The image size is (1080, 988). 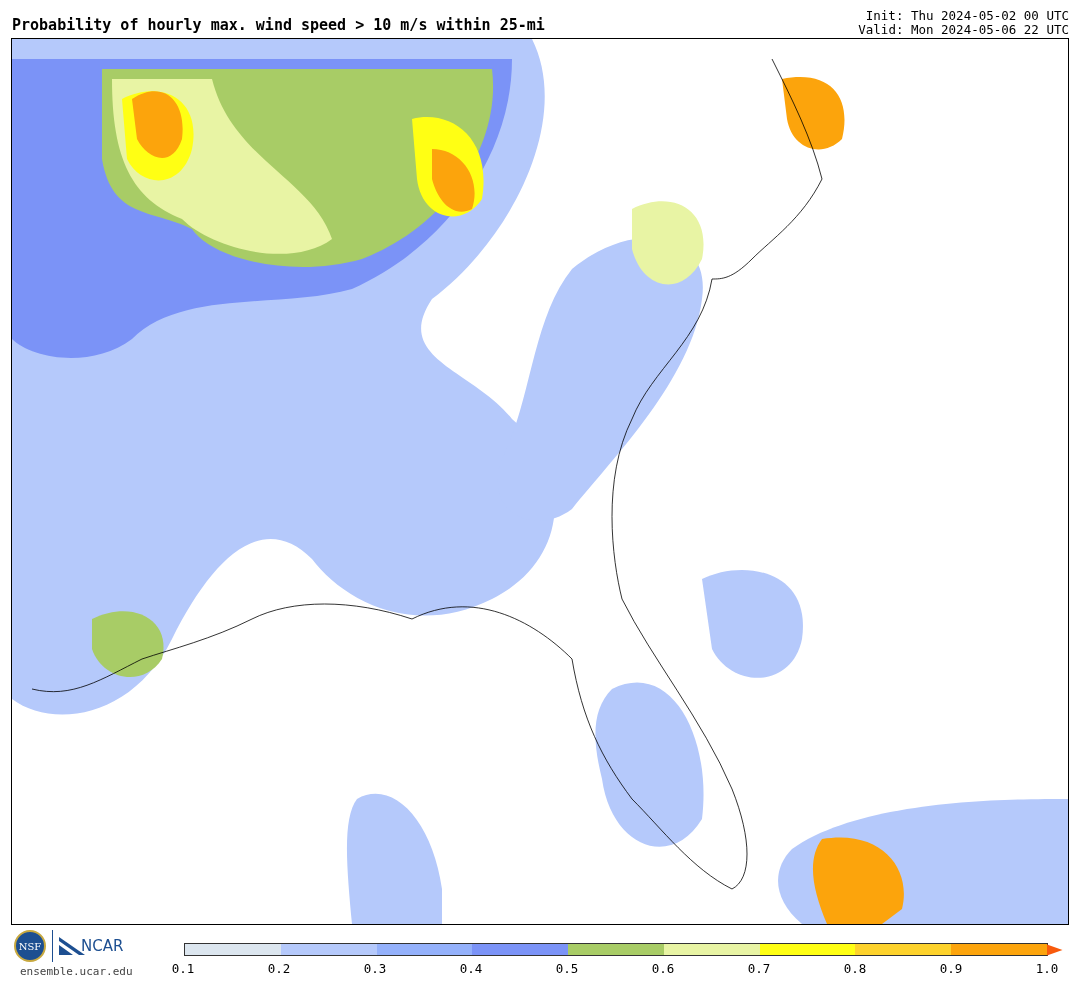 I want to click on chart-title: Probability of hourly max. wind speed > 10 m/s within 25-mi, so click(x=278, y=26).